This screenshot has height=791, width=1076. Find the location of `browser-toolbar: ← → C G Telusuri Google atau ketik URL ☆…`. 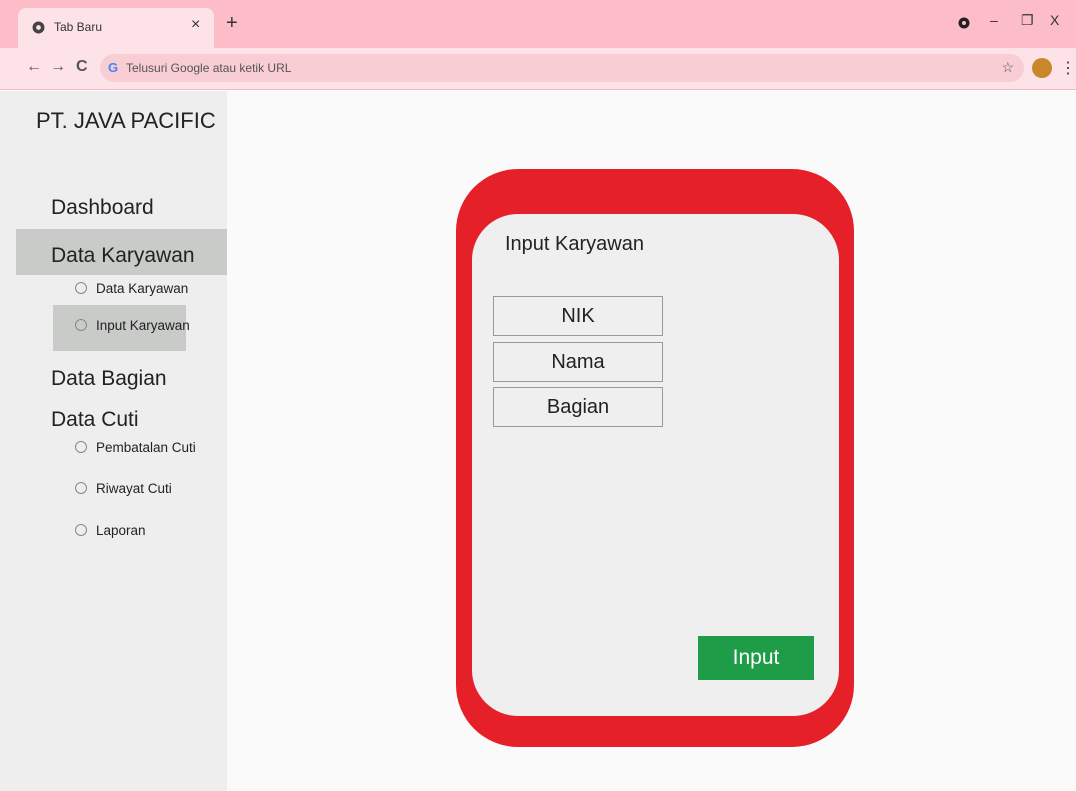

browser-toolbar: ← → C G Telusuri Google atau ketik URL ☆… is located at coordinates (538, 69).